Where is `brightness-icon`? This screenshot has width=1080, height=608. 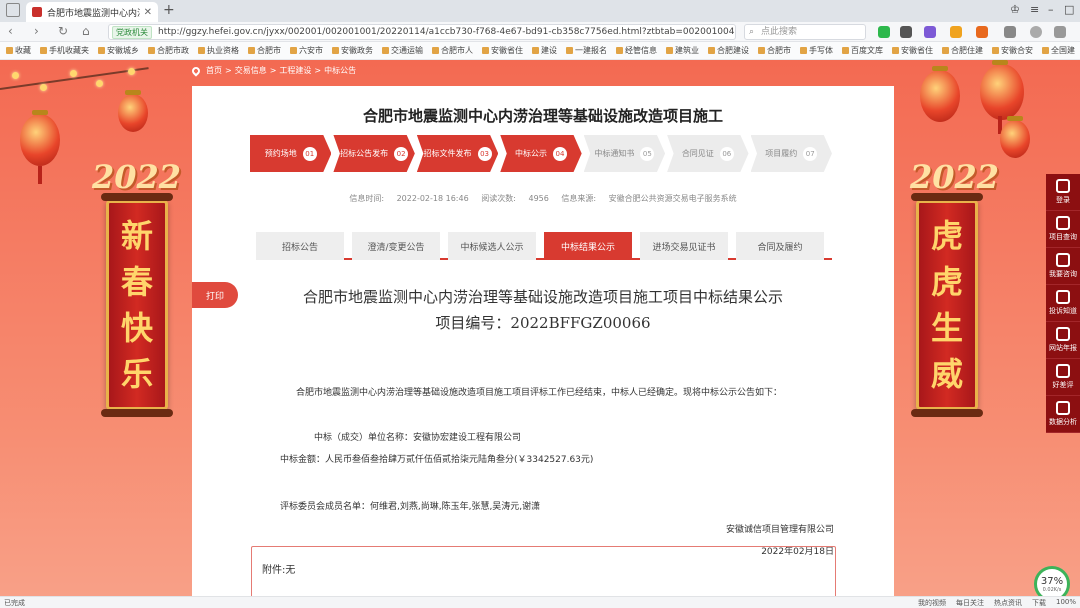 brightness-icon is located at coordinates (1036, 32).